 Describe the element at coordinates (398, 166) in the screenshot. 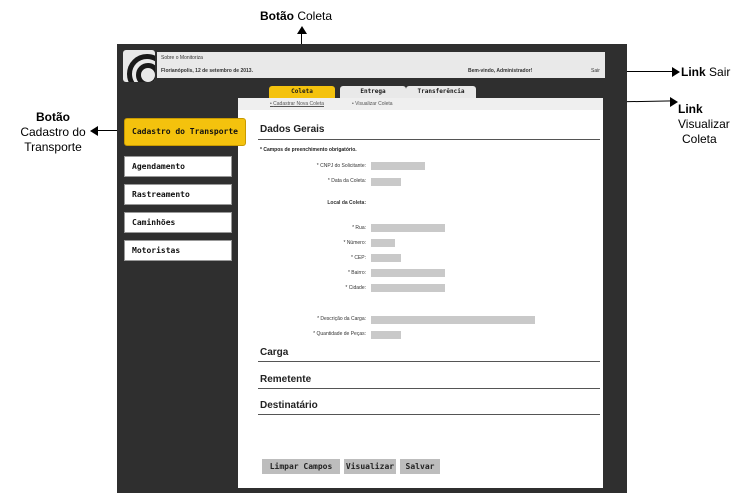

I see `cnpj-field` at that location.